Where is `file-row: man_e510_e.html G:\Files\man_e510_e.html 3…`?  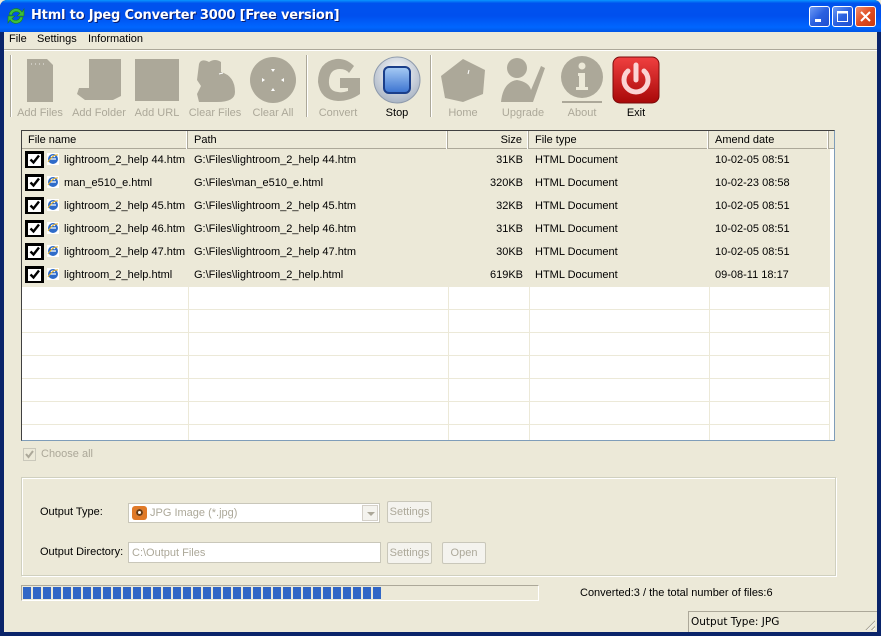 file-row: man_e510_e.html G:\Files\man_e510_e.html 3… is located at coordinates (425, 183).